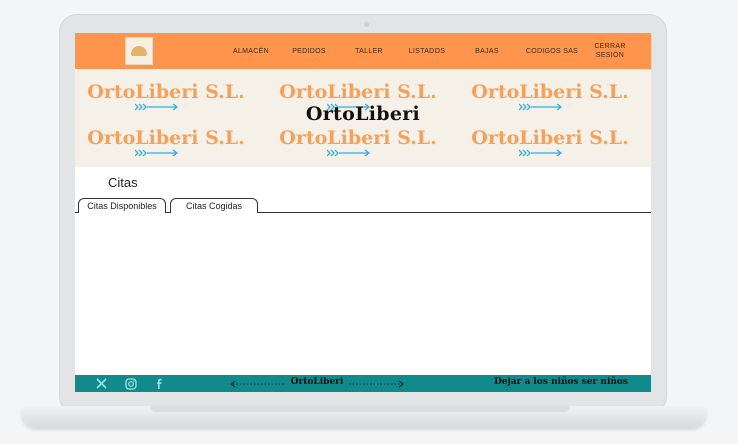 Image resolution: width=738 pixels, height=444 pixels. Describe the element at coordinates (122, 205) in the screenshot. I see `tab-citas-disponibles: Citas Disponibles` at that location.